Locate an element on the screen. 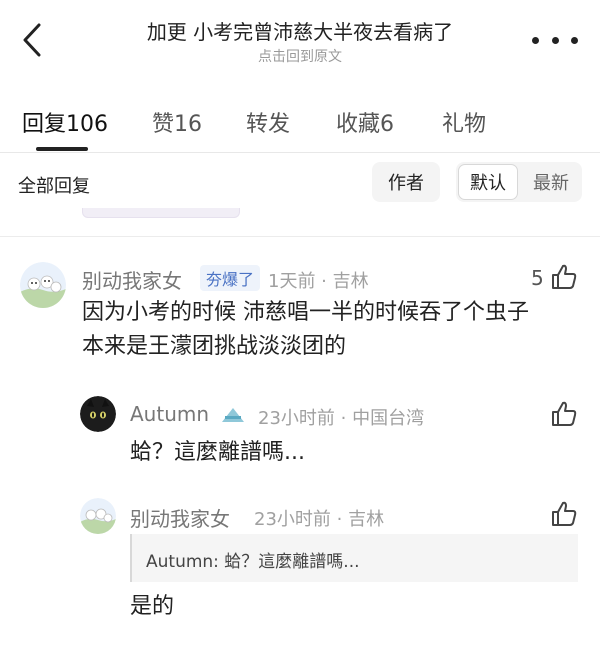  sort-default-button: 默认 is located at coordinates (488, 182).